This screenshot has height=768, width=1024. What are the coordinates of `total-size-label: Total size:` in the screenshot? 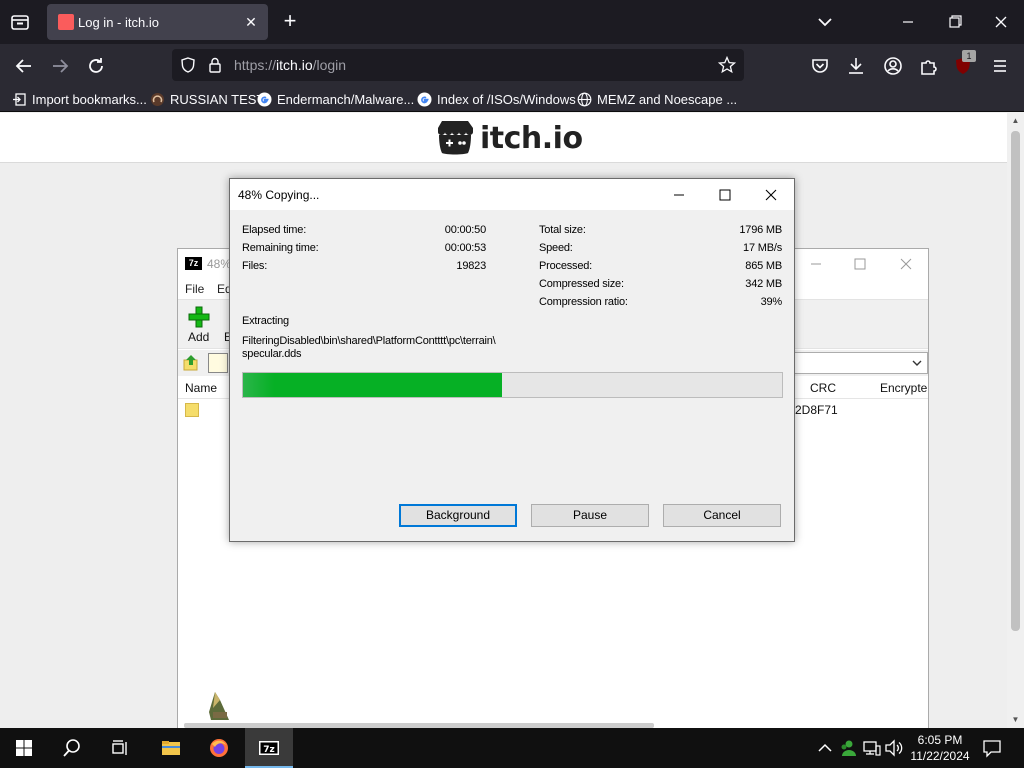 It's located at (562, 230).